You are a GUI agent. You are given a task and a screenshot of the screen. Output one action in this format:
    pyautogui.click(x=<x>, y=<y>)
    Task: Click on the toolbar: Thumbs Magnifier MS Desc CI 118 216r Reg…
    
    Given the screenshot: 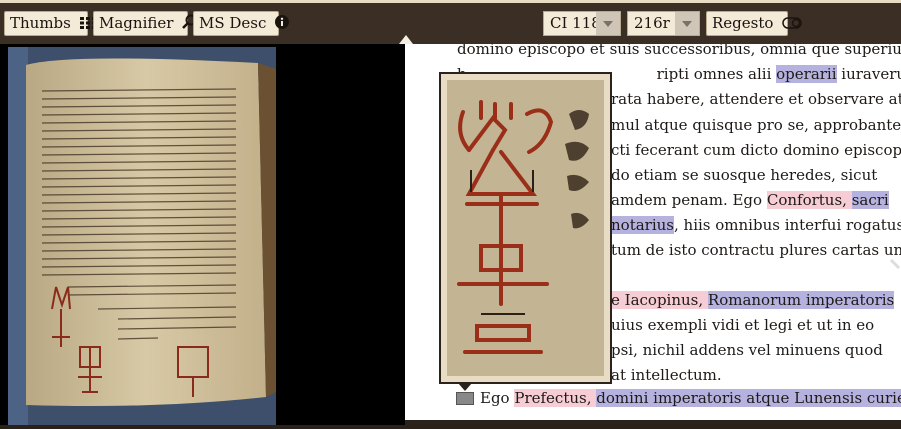 What is the action you would take?
    pyautogui.click(x=450, y=22)
    